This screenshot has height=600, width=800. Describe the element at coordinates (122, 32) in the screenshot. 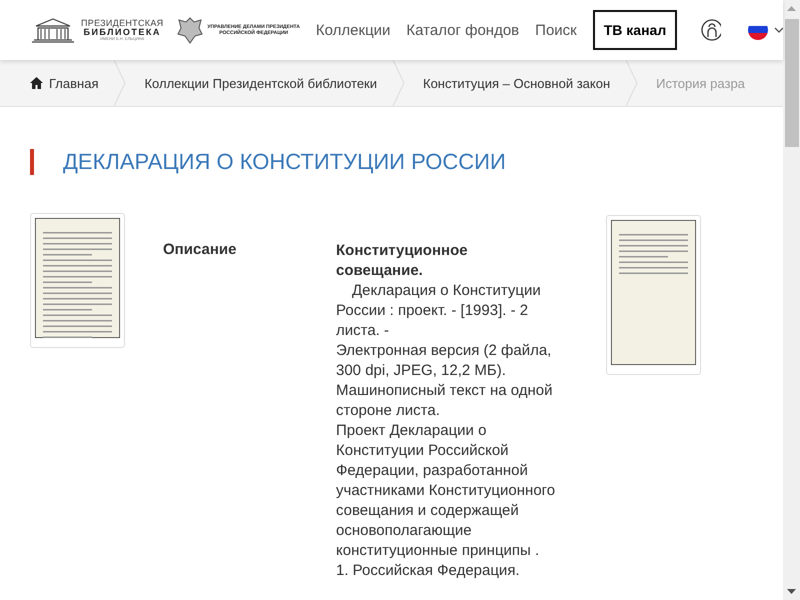

I see `logo-text: БИБЛИОТЕКА` at that location.